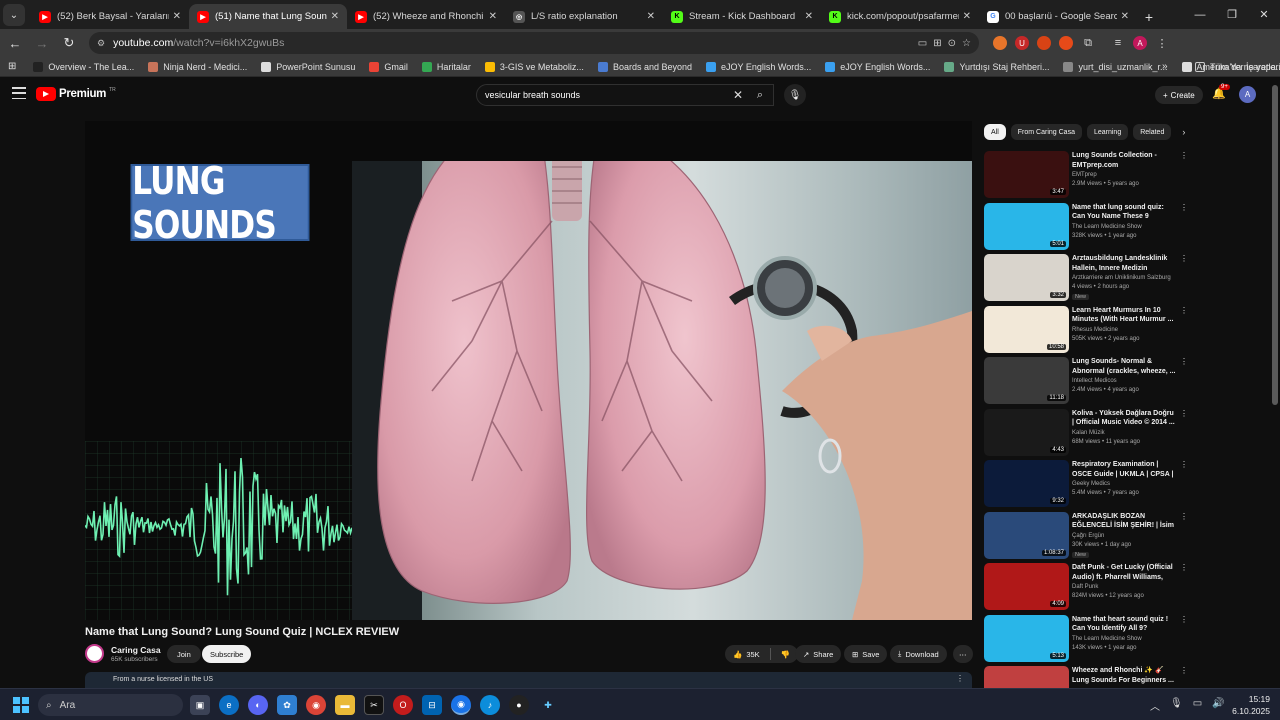  What do you see at coordinates (742, 16) in the screenshot?
I see `browser-tab: K Stream - Kick Dashboard ✕` at bounding box center [742, 16].